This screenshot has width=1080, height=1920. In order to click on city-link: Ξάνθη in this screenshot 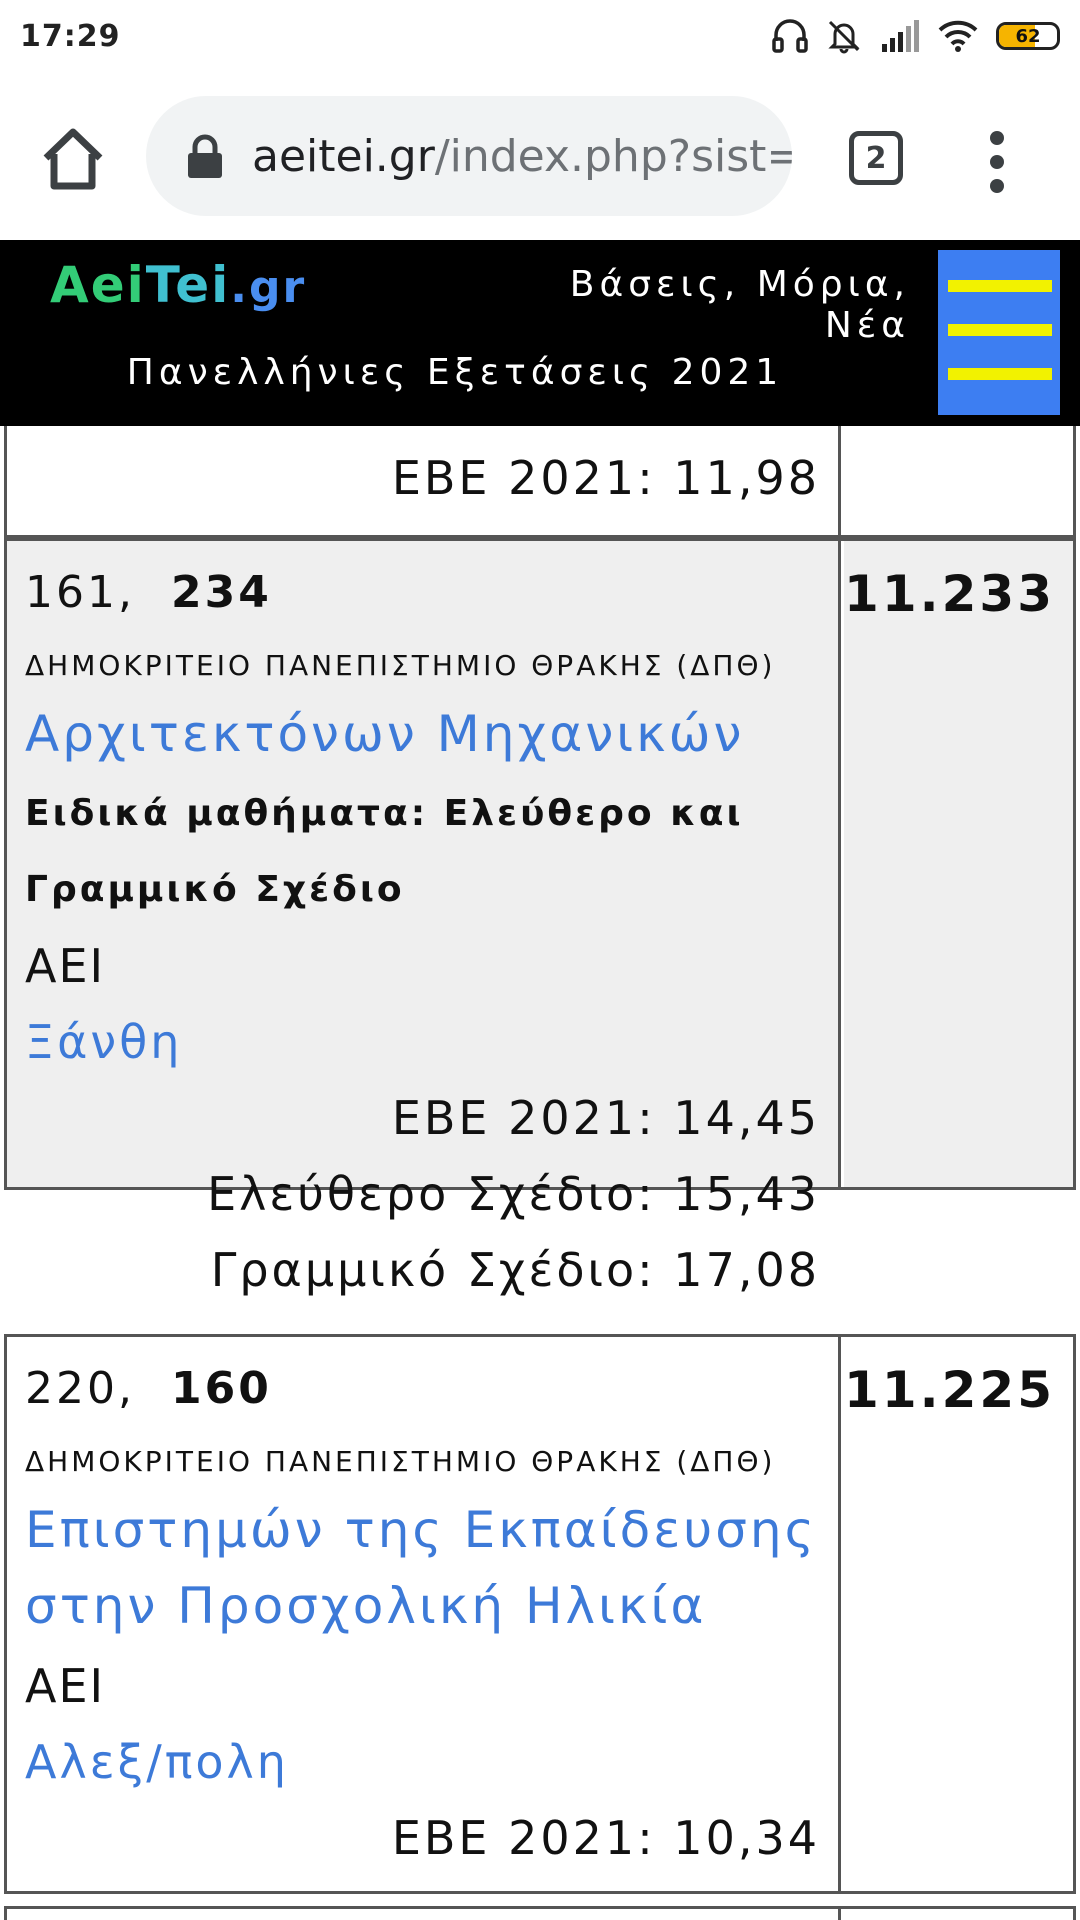, I will do `click(422, 1042)`.